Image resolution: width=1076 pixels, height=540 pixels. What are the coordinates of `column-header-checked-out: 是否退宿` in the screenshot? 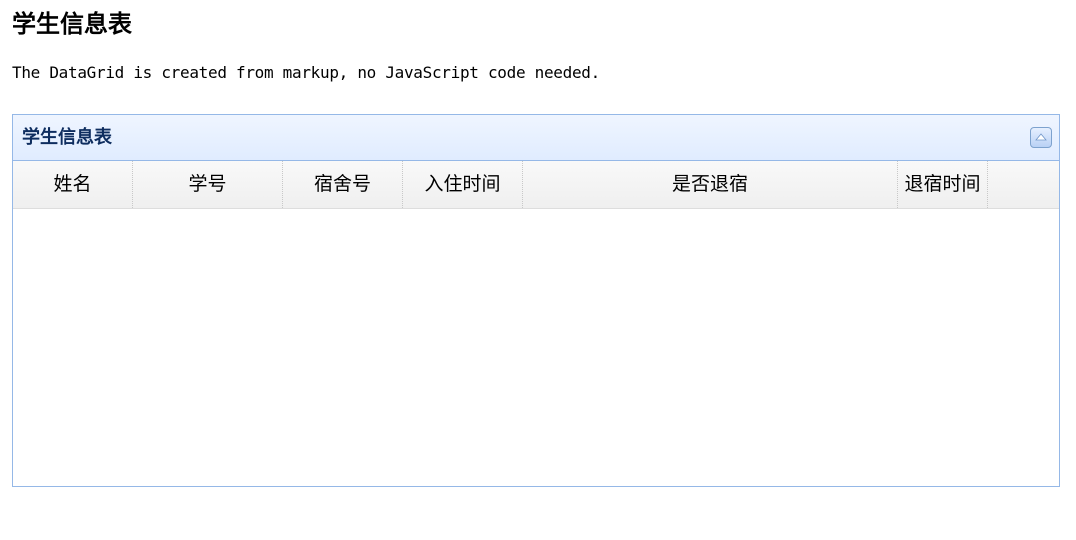 It's located at (710, 184).